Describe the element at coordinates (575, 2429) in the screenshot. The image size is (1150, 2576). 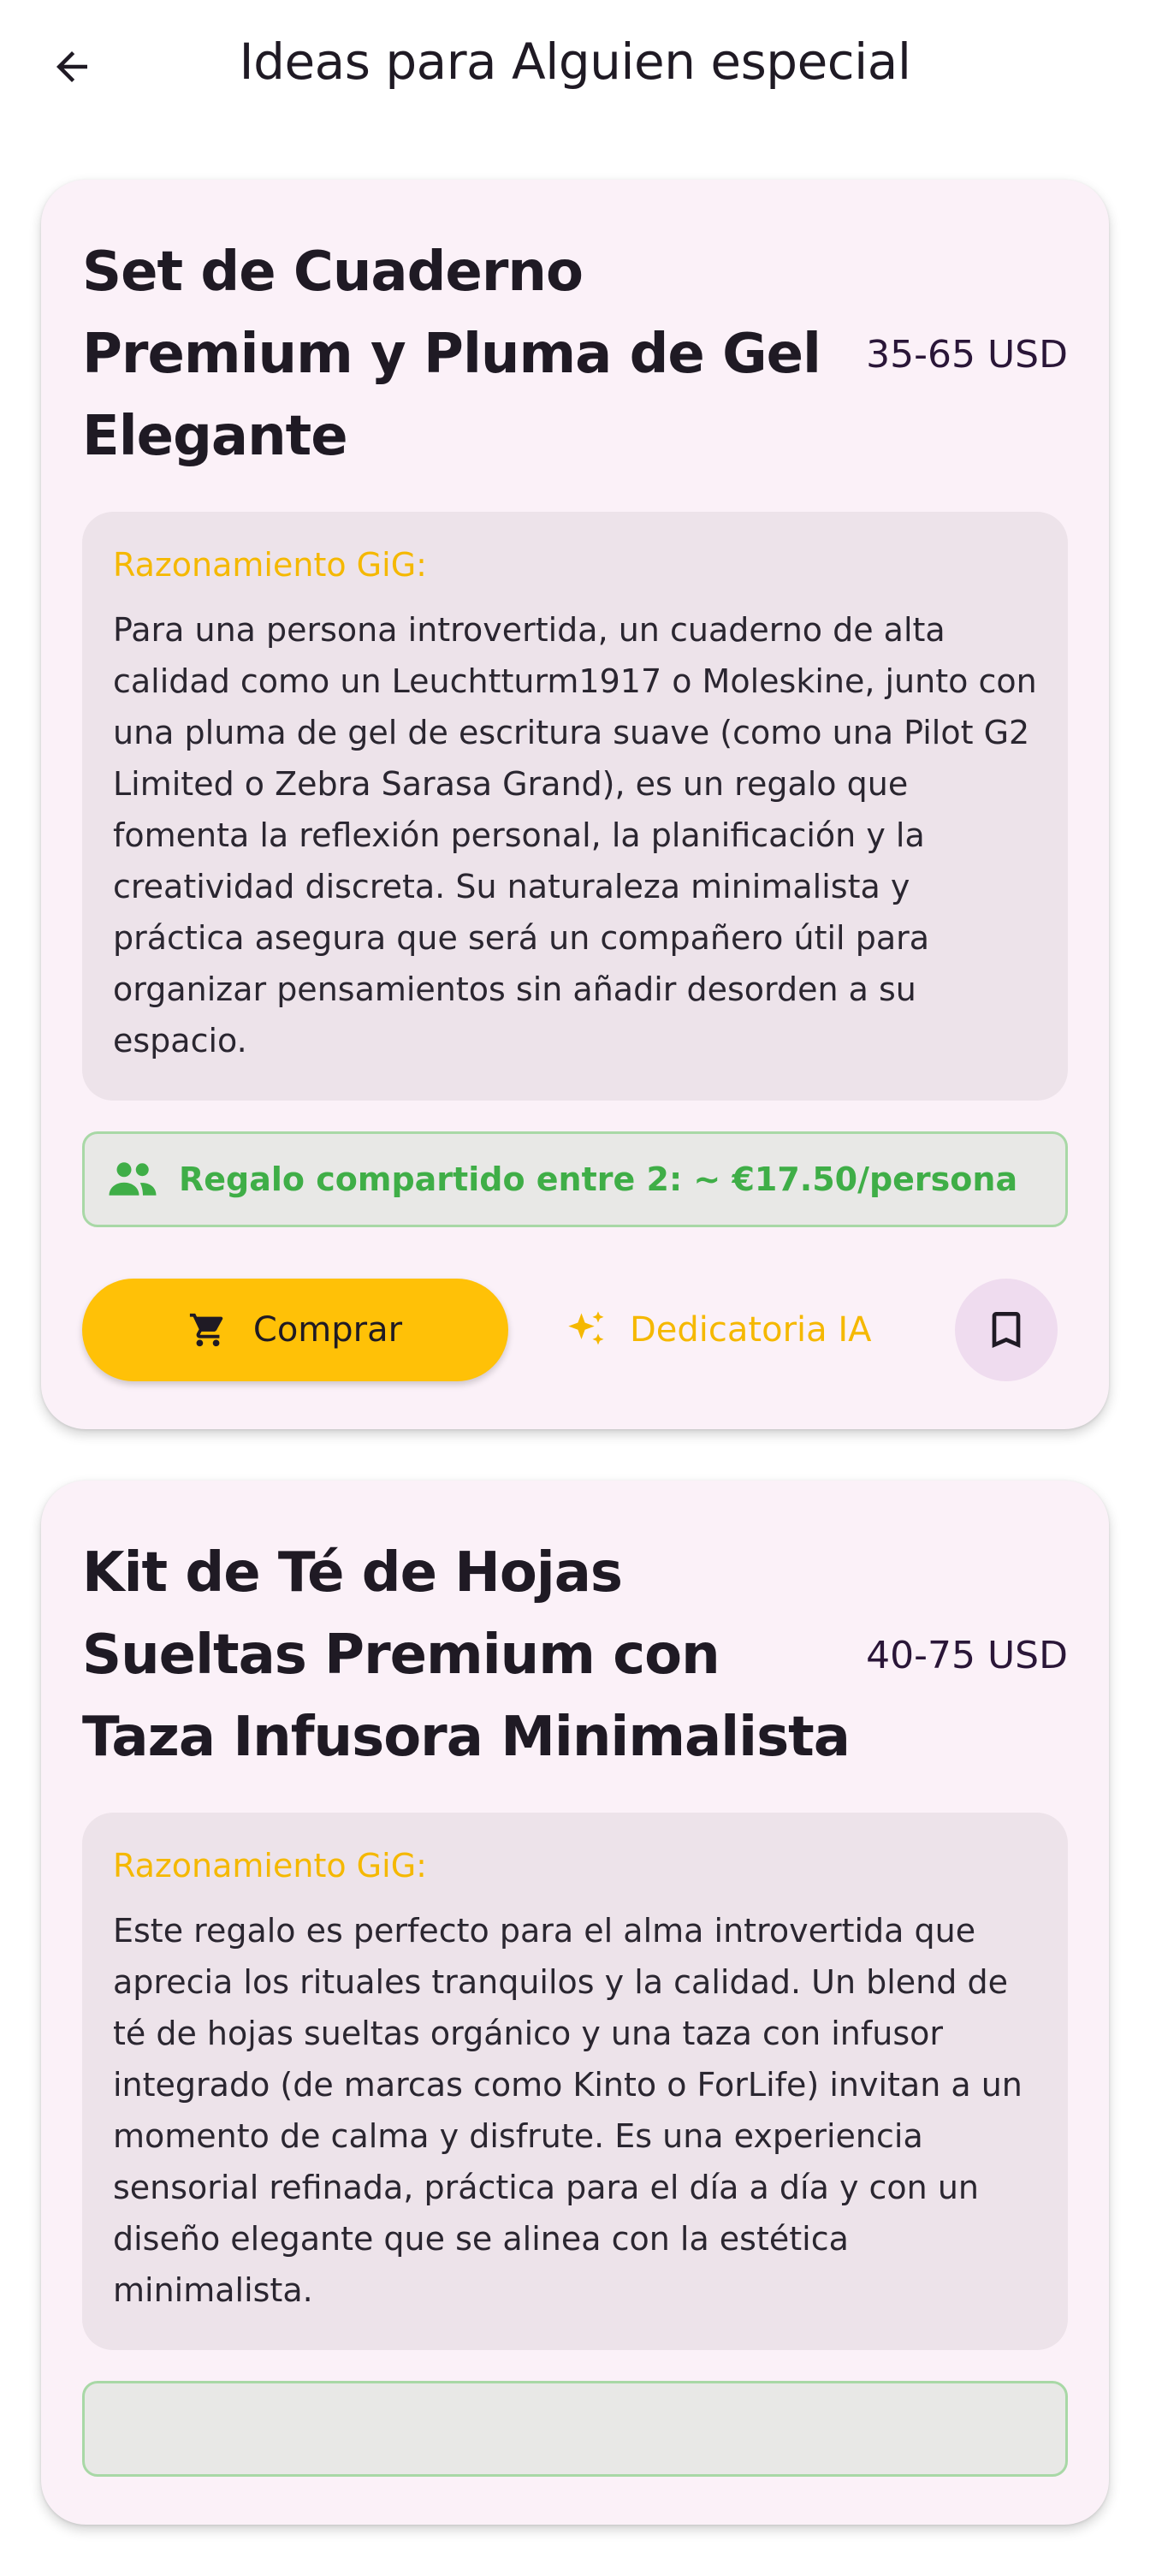
I see `shared-gift-banner` at that location.